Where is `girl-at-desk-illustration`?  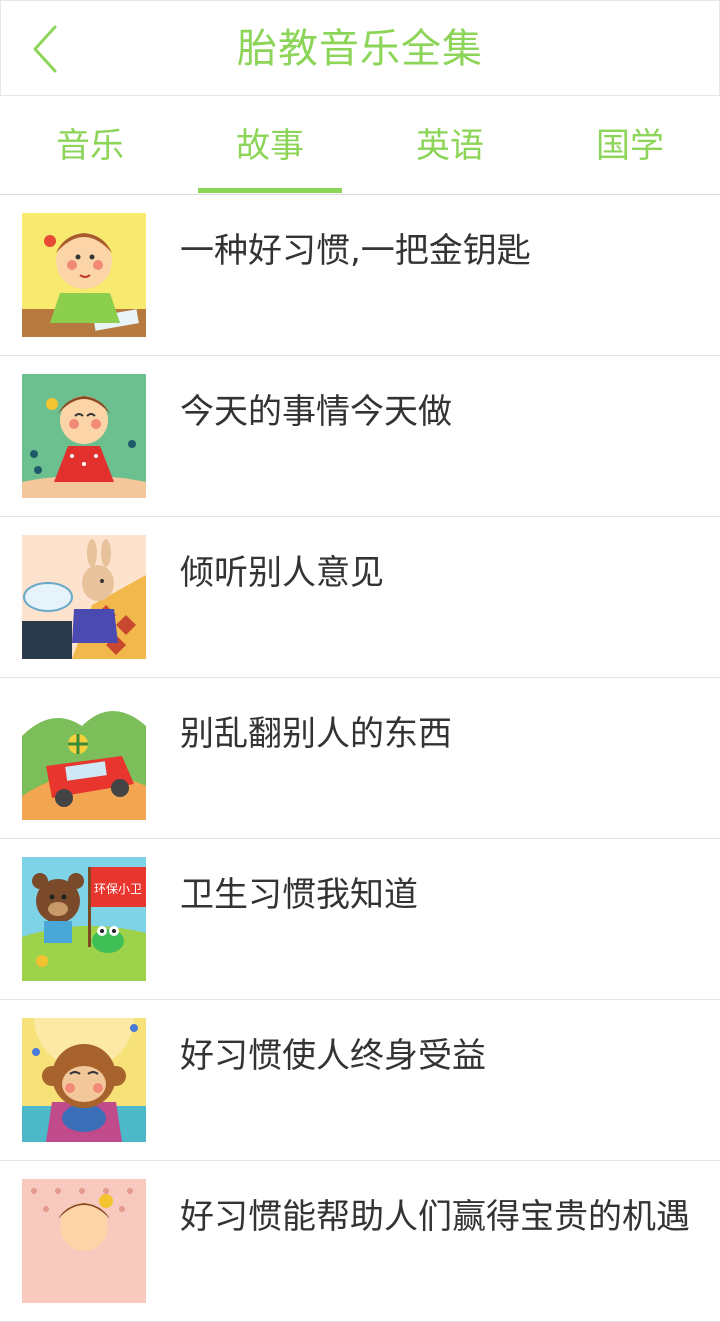 girl-at-desk-illustration is located at coordinates (84, 275).